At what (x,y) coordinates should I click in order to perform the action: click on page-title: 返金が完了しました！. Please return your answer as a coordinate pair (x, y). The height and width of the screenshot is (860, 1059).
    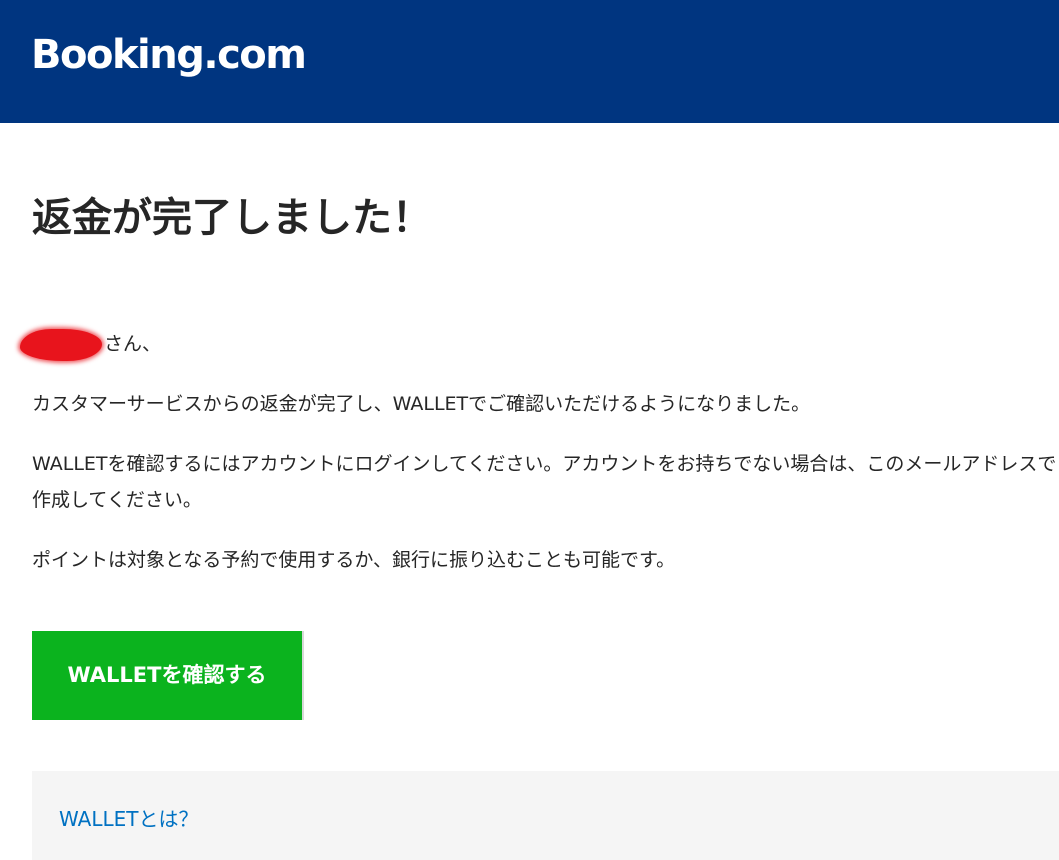
    Looking at the image, I should click on (232, 218).